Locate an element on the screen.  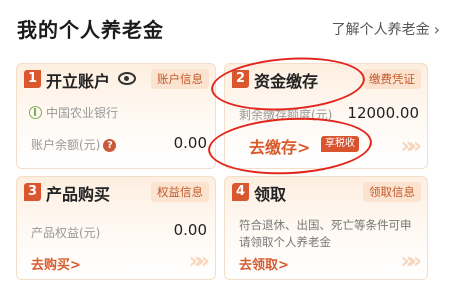
step-number: 1 is located at coordinates (32, 79).